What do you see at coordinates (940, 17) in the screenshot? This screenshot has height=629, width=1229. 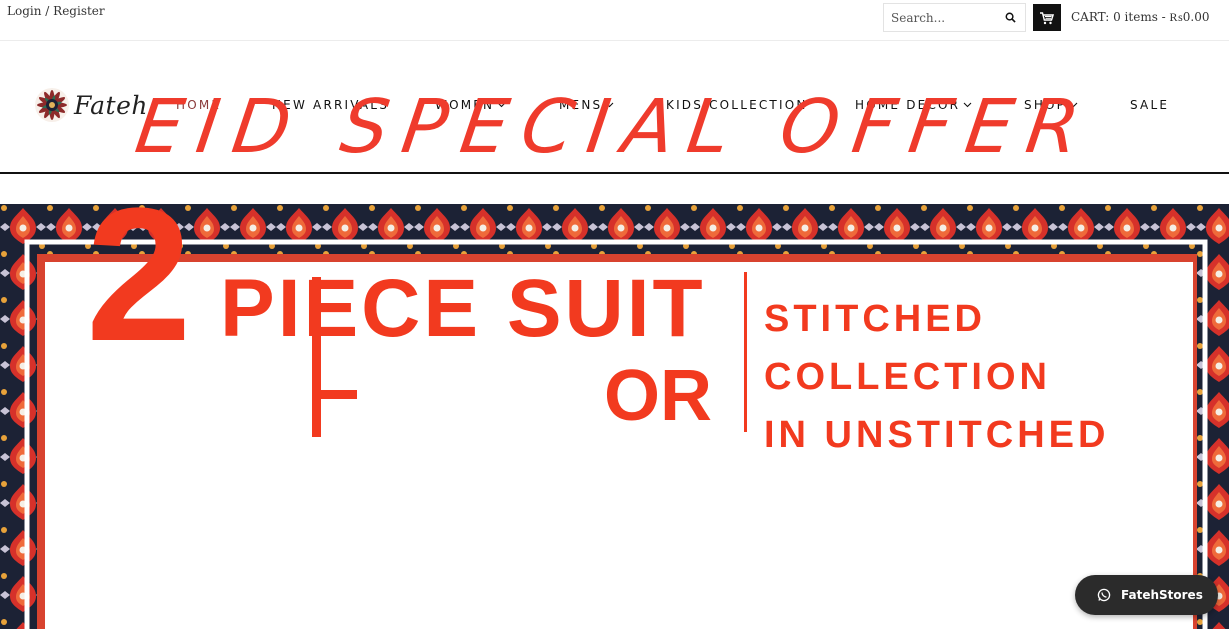 I see `search-input` at bounding box center [940, 17].